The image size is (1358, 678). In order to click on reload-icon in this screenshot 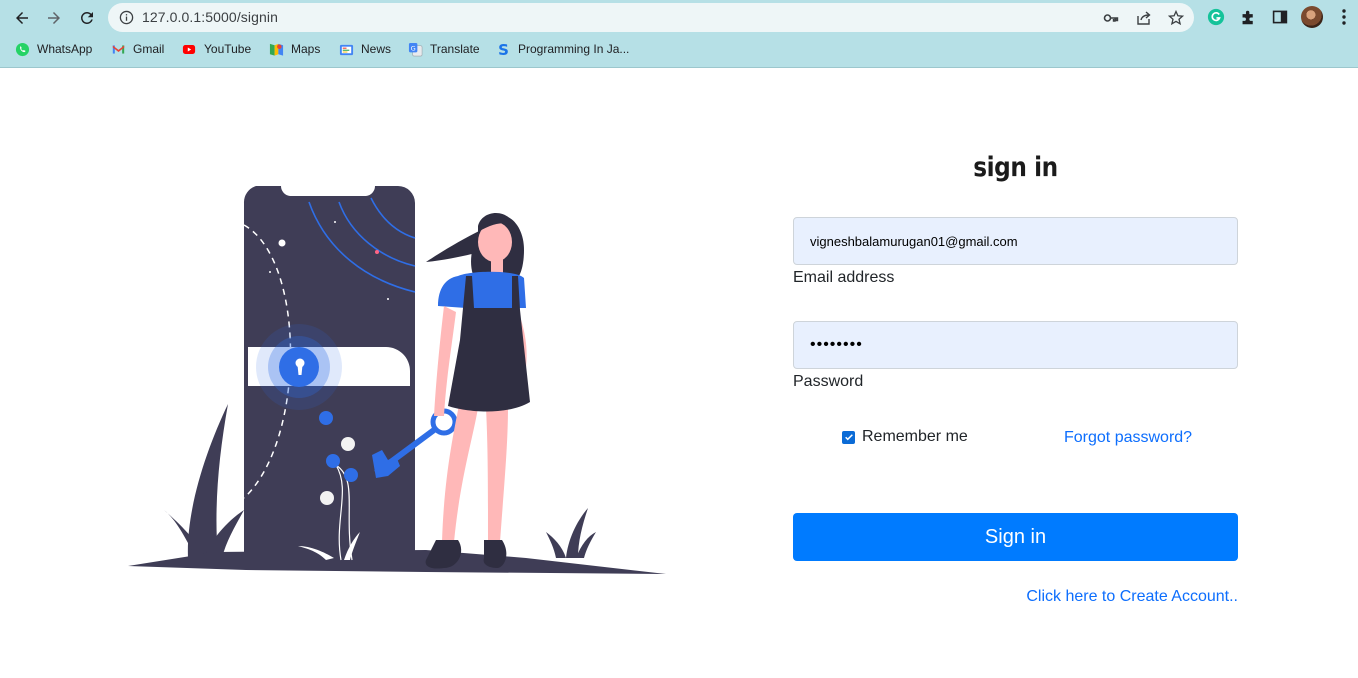, I will do `click(86, 17)`.